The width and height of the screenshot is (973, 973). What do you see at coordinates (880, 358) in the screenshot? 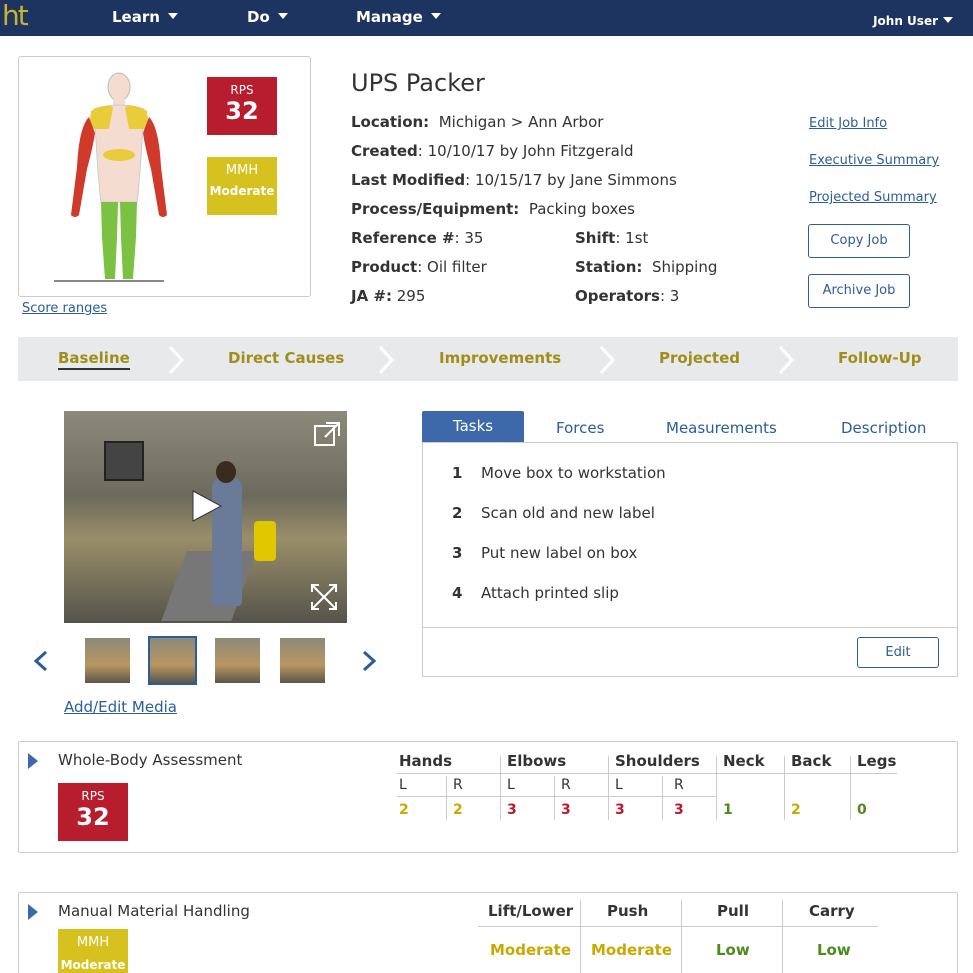
I see `step-follow-up: Follow-Up` at bounding box center [880, 358].